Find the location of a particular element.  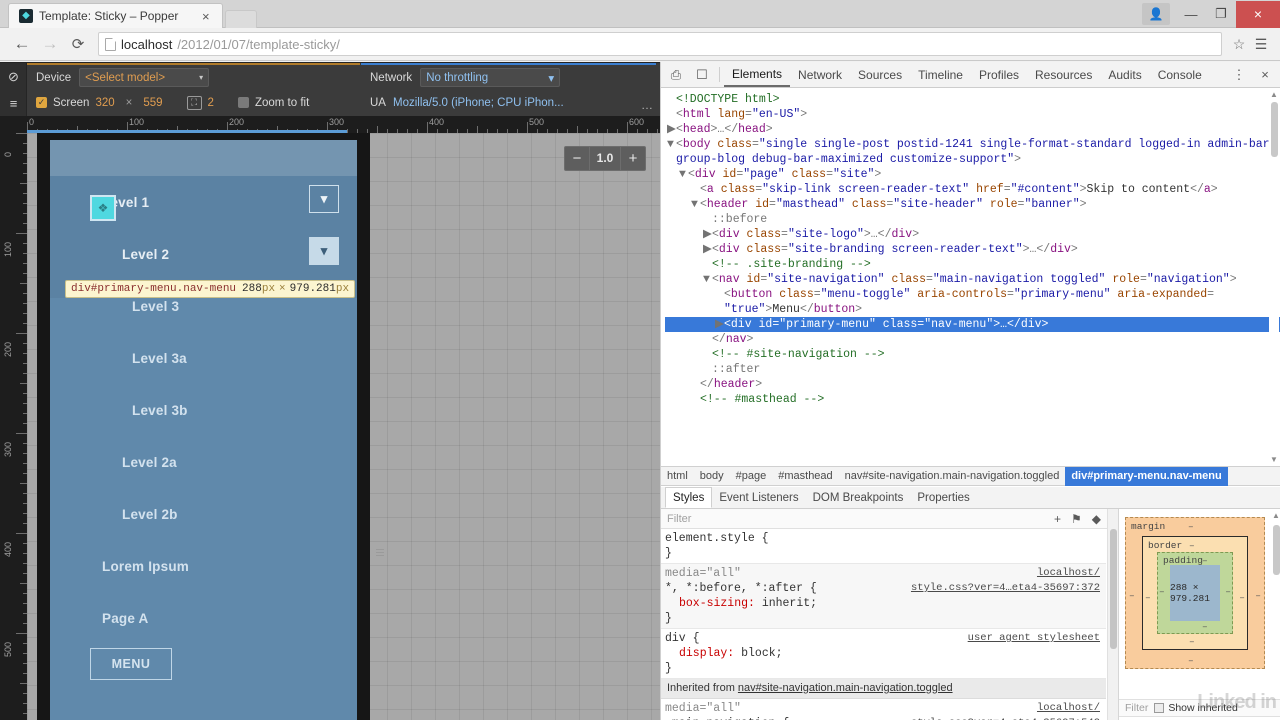

style-selector: element.style { is located at coordinates (885, 538).